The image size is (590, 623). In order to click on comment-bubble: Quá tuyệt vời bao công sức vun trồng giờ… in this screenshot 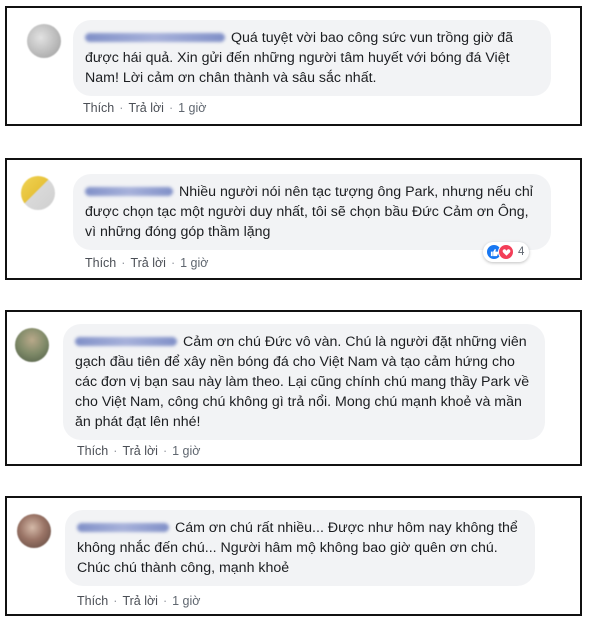, I will do `click(312, 58)`.